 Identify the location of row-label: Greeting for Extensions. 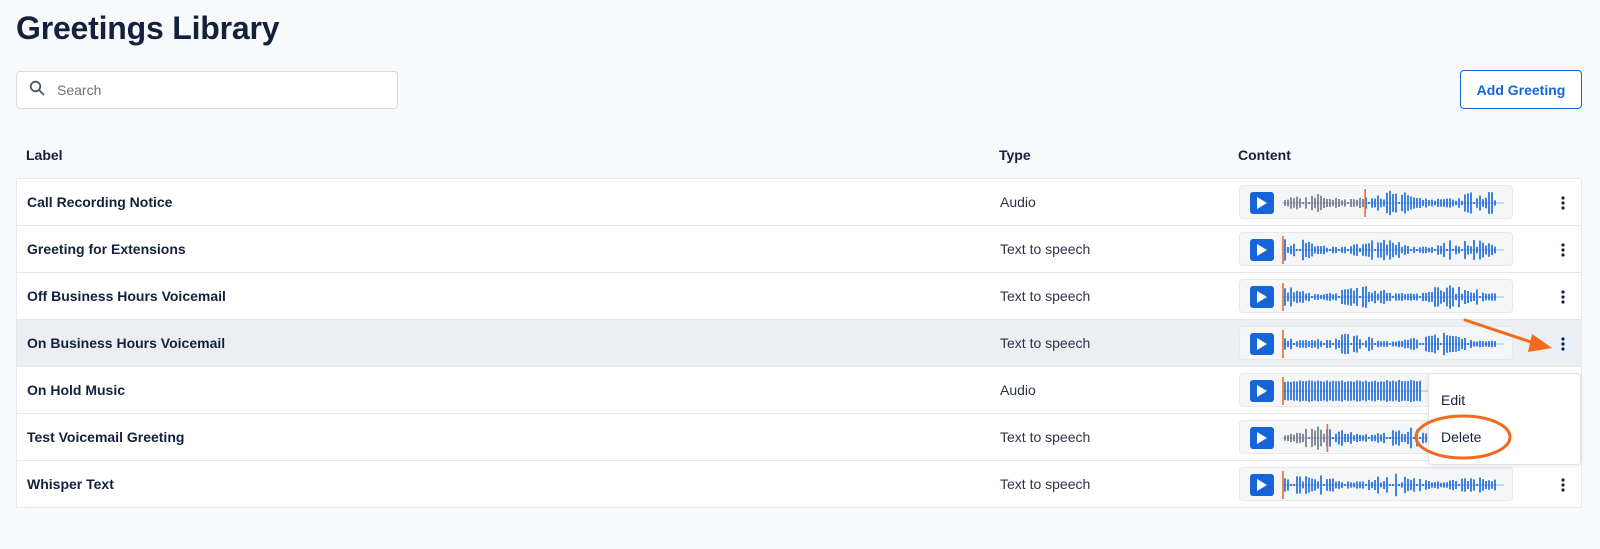
(106, 249).